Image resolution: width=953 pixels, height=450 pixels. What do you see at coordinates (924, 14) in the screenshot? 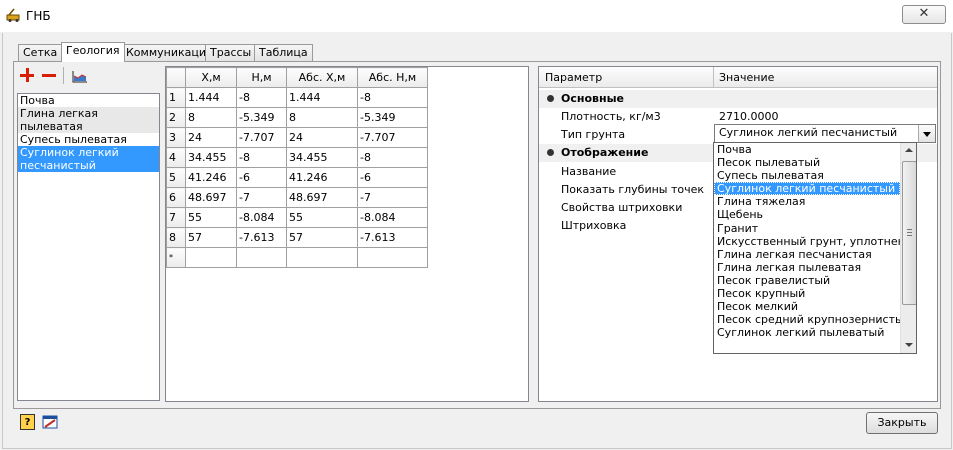
I see `window-close-button: ✕` at bounding box center [924, 14].